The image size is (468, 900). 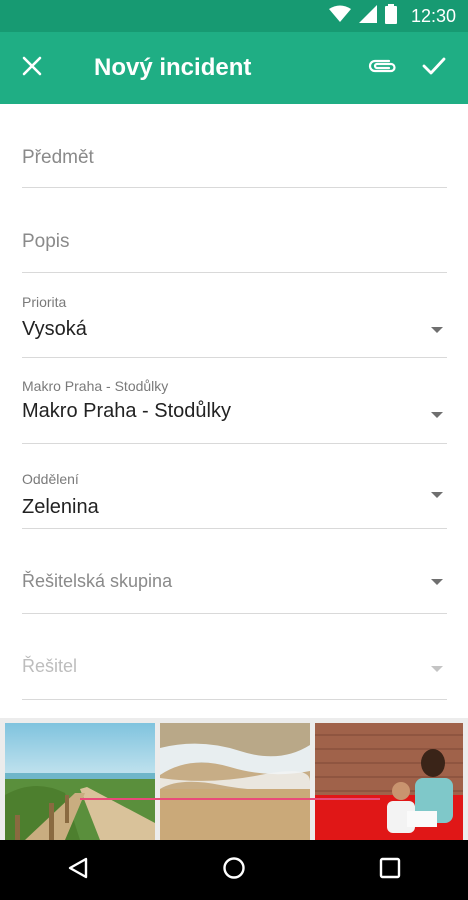 I want to click on battery-icon, so click(x=390, y=16).